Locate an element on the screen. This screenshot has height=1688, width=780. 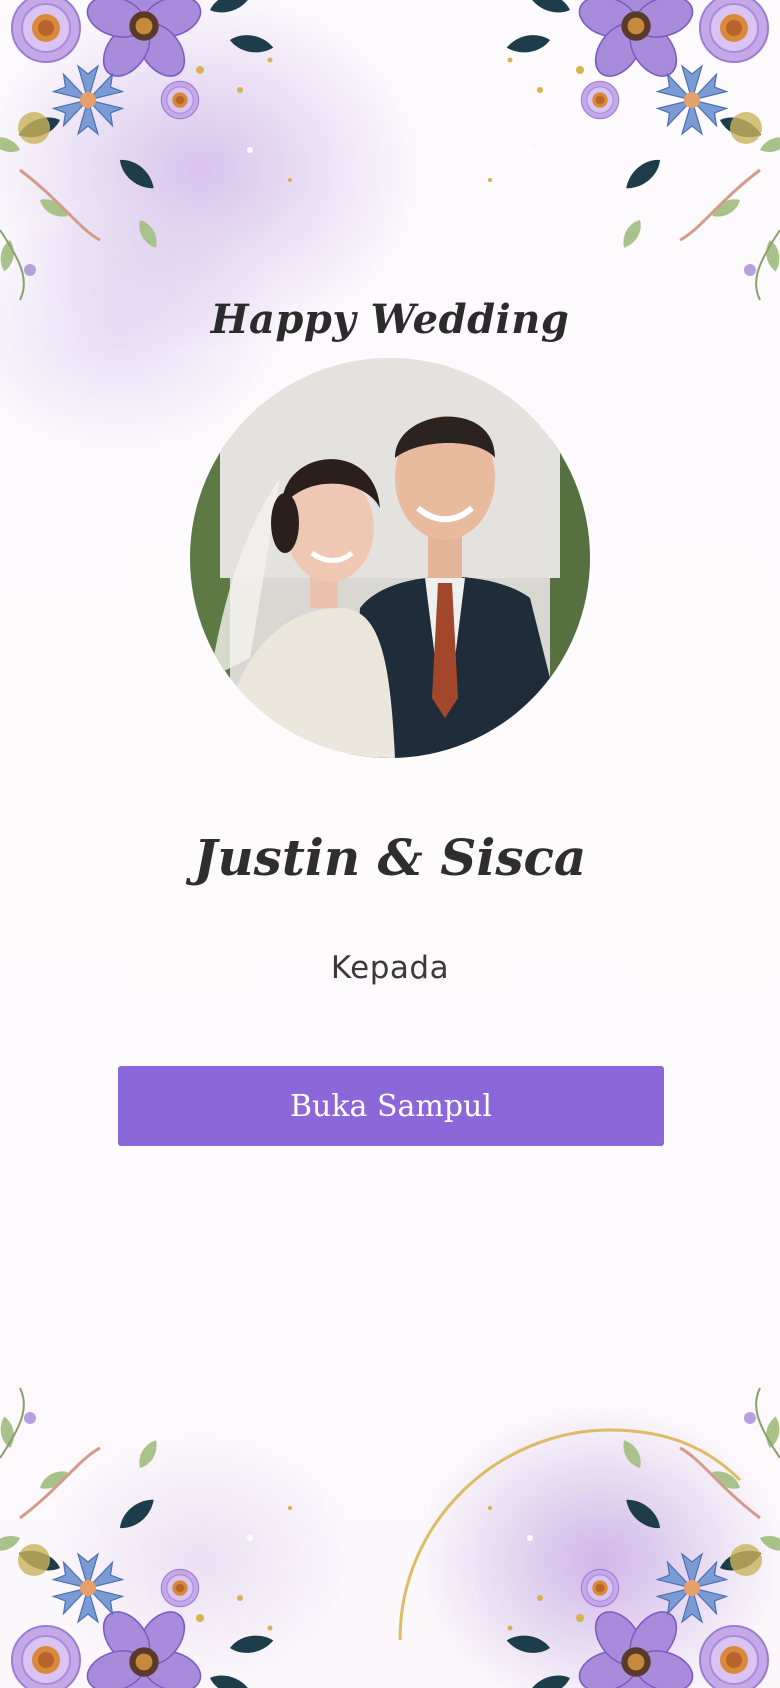
open-invitation-button: Buka Sampul is located at coordinates (391, 1106).